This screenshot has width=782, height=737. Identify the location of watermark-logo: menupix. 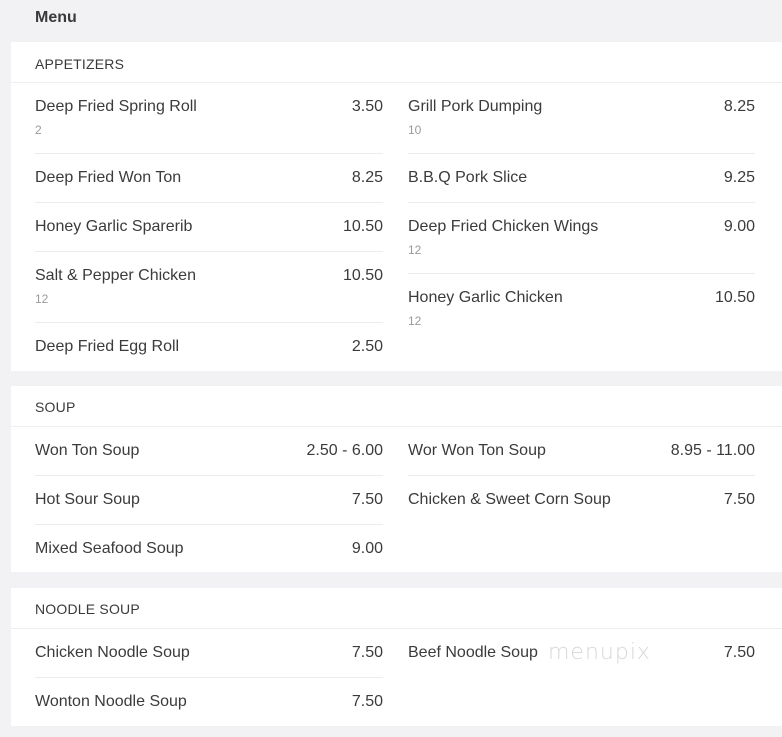
(599, 652).